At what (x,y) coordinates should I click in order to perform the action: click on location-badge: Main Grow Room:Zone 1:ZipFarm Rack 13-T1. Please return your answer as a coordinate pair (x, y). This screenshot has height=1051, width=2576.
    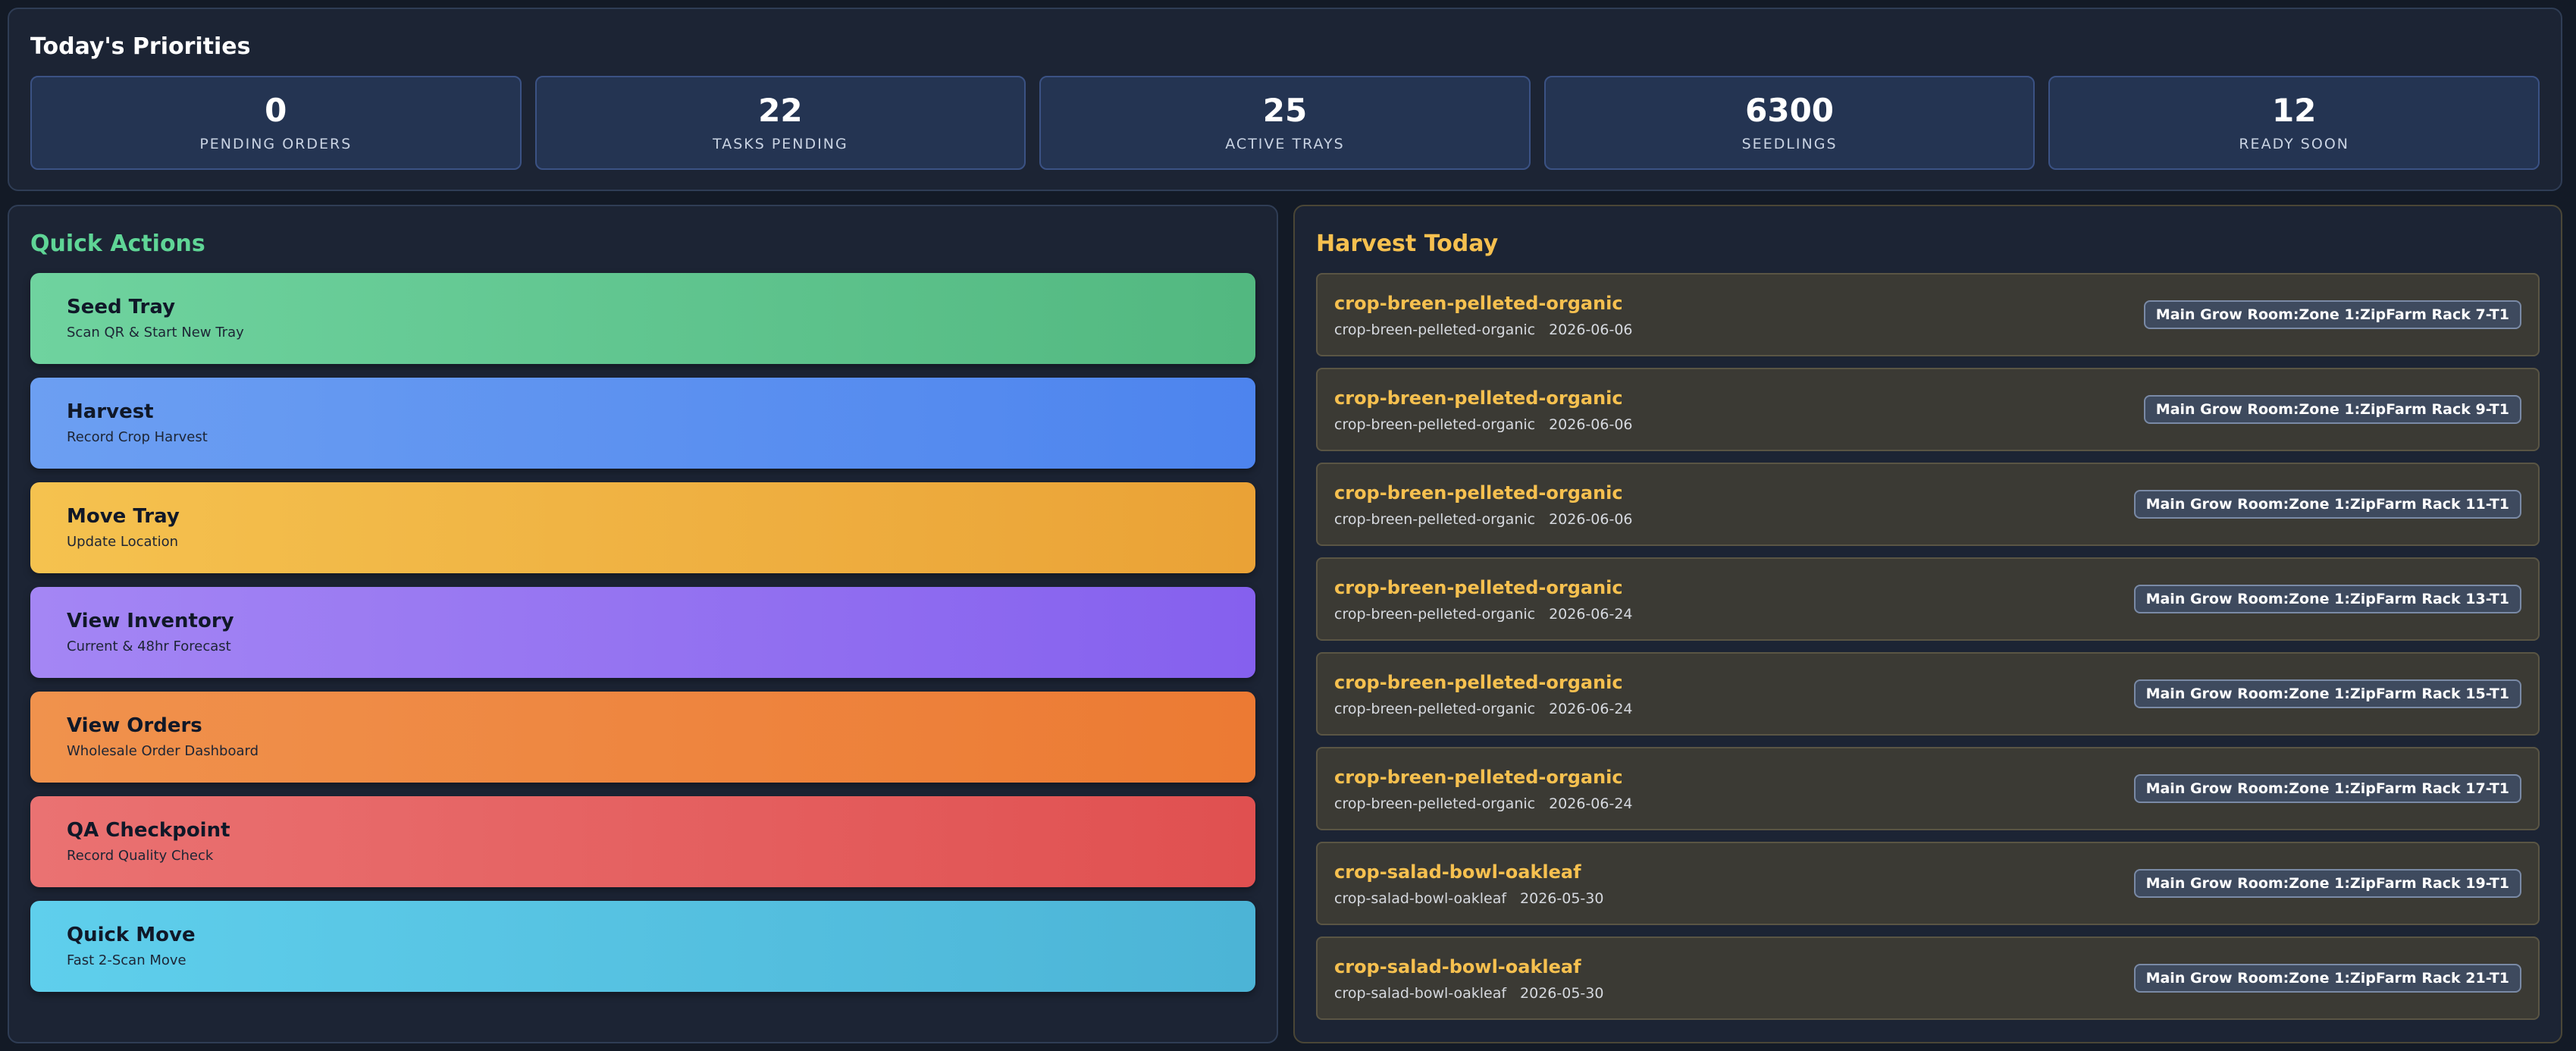
    Looking at the image, I should click on (2327, 599).